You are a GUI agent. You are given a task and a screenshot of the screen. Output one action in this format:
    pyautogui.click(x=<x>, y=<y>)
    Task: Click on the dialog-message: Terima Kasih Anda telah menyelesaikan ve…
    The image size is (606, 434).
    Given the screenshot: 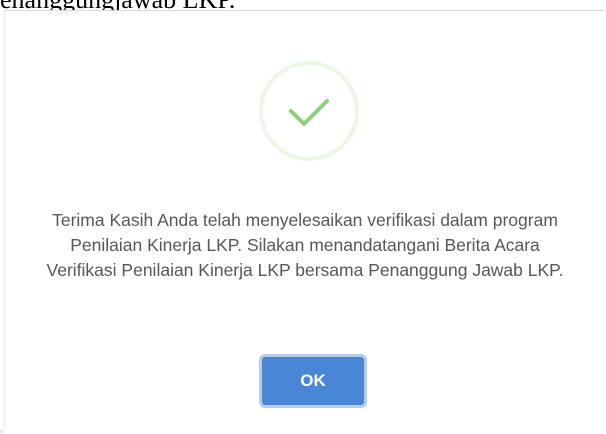 What is the action you would take?
    pyautogui.click(x=305, y=245)
    